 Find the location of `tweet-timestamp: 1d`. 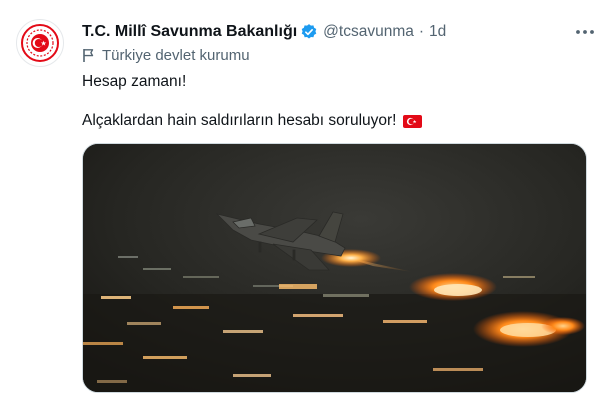

tweet-timestamp: 1d is located at coordinates (437, 32).